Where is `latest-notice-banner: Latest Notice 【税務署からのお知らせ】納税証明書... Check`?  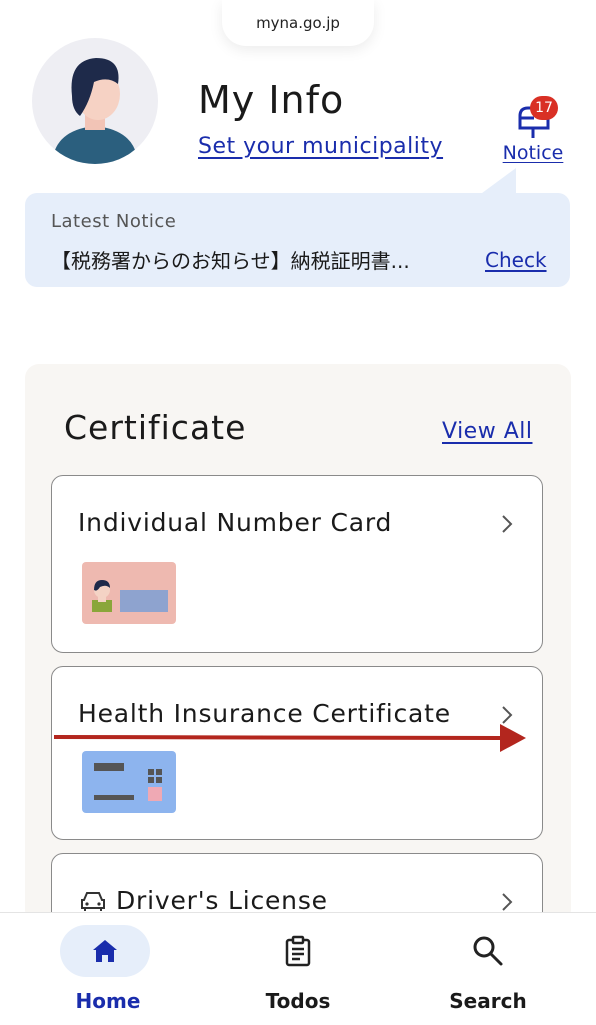 latest-notice-banner: Latest Notice 【税務署からのお知らせ】納税証明書... Check is located at coordinates (297, 240).